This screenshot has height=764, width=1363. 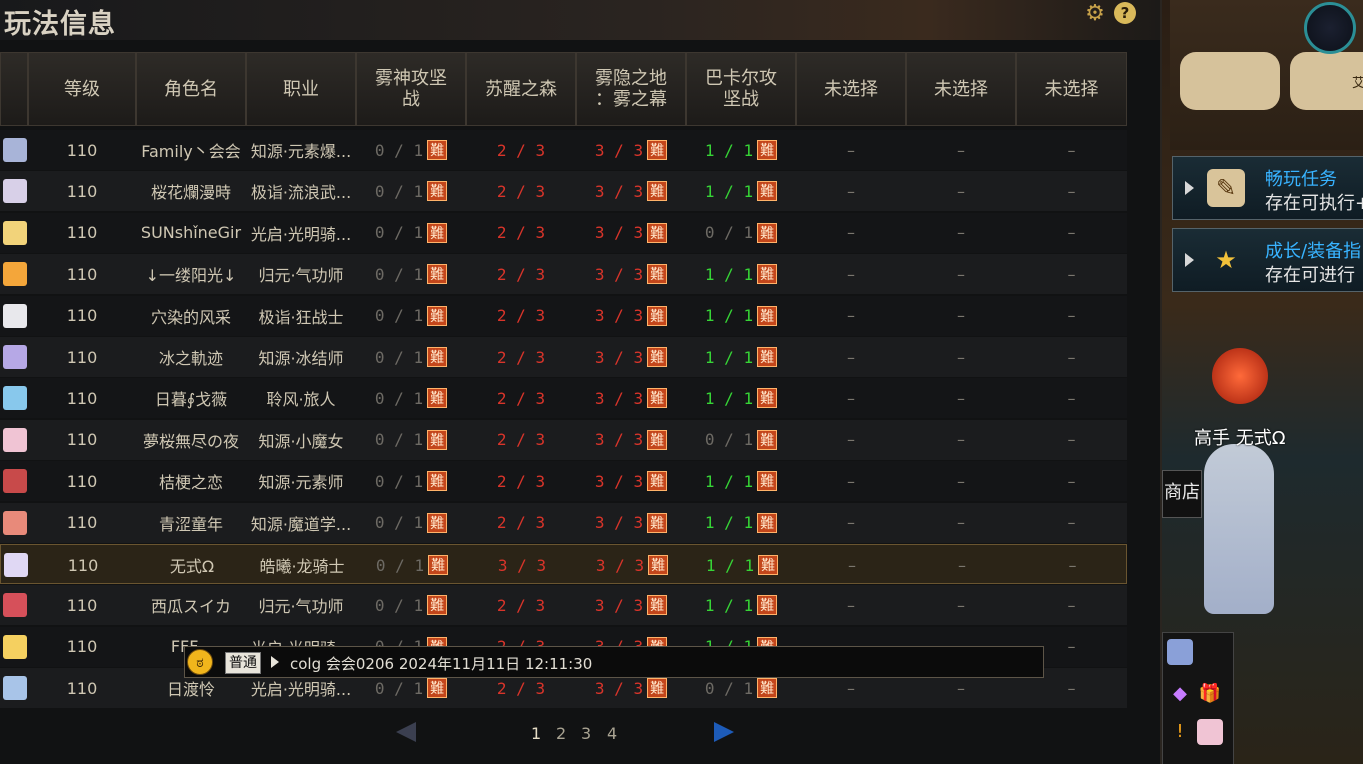 What do you see at coordinates (200, 662) in the screenshot?
I see `smiley-icon: ಠ` at bounding box center [200, 662].